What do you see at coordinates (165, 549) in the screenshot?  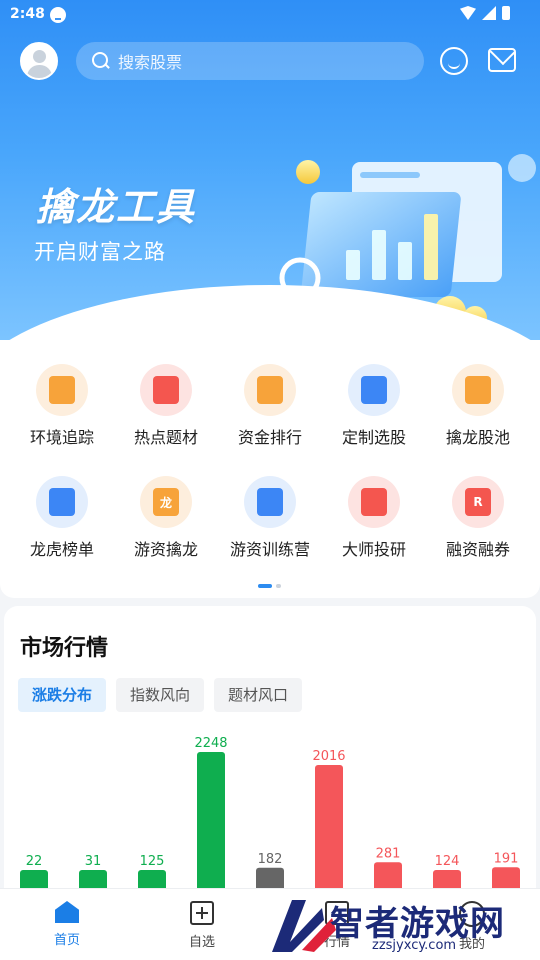 I see `feature-label: 游资擒龙` at bounding box center [165, 549].